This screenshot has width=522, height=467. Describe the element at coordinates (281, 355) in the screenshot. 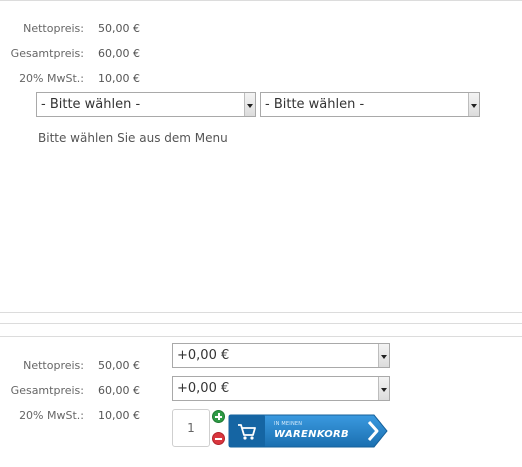

I see `option-select-1: +0,00 €` at that location.